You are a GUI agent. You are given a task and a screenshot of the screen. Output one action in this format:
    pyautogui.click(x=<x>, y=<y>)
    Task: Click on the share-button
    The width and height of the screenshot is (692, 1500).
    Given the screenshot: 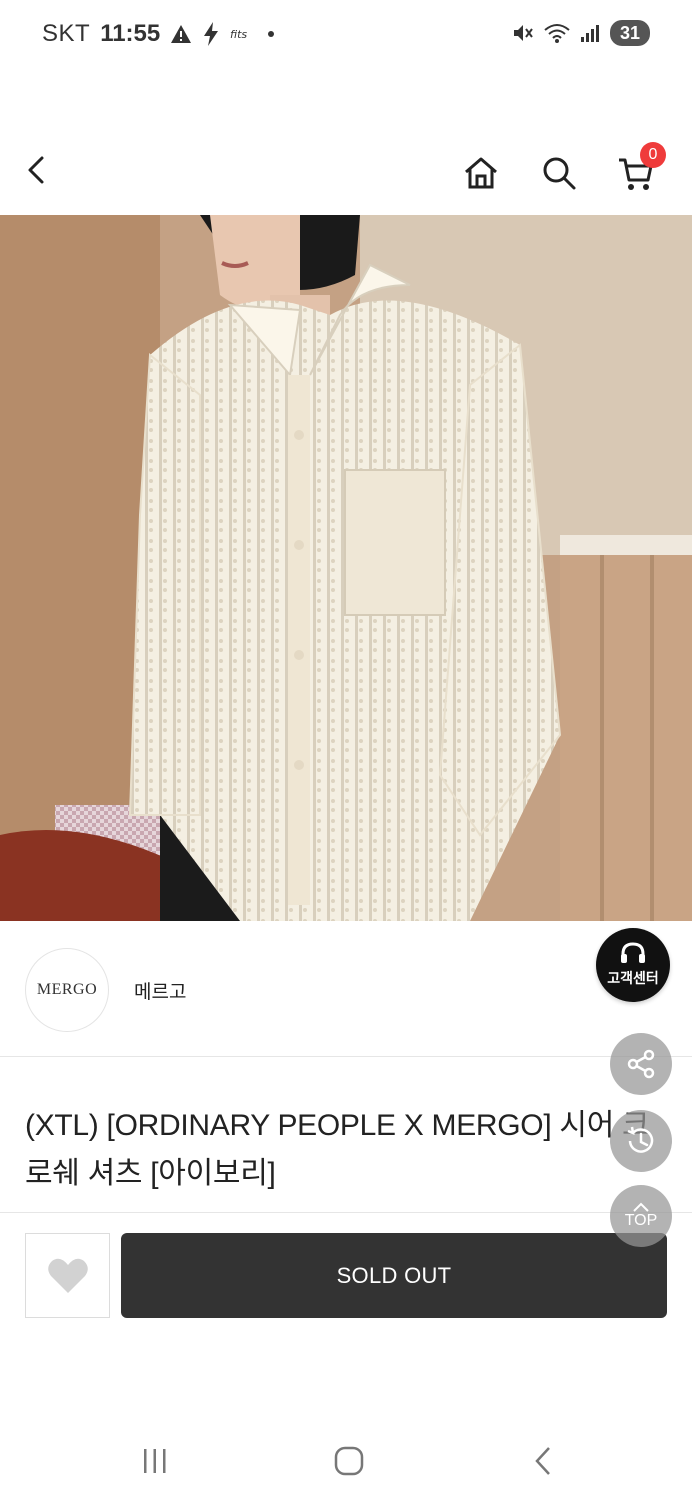 What is the action you would take?
    pyautogui.click(x=641, y=1064)
    